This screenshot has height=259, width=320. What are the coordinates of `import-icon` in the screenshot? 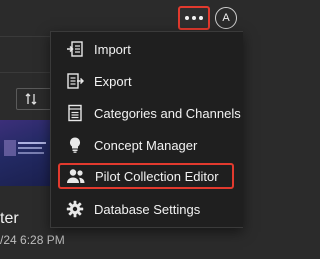 It's located at (75, 49).